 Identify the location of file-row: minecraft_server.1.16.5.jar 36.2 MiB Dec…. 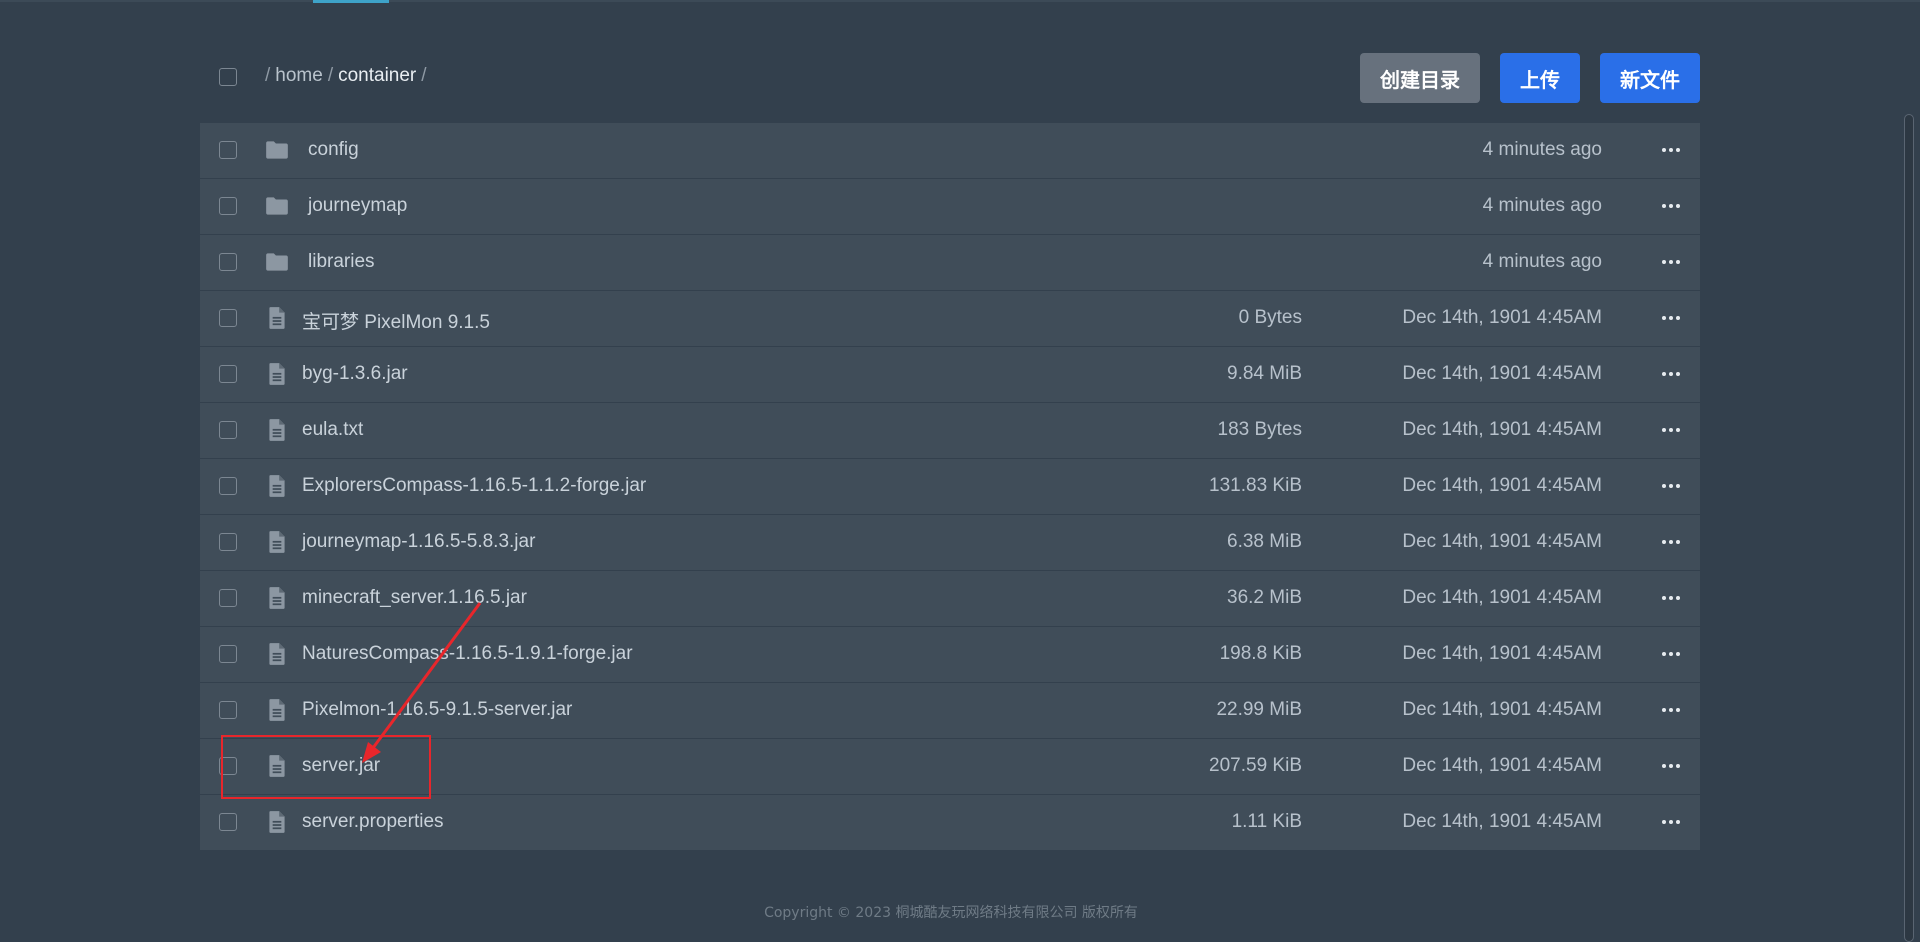
(950, 598).